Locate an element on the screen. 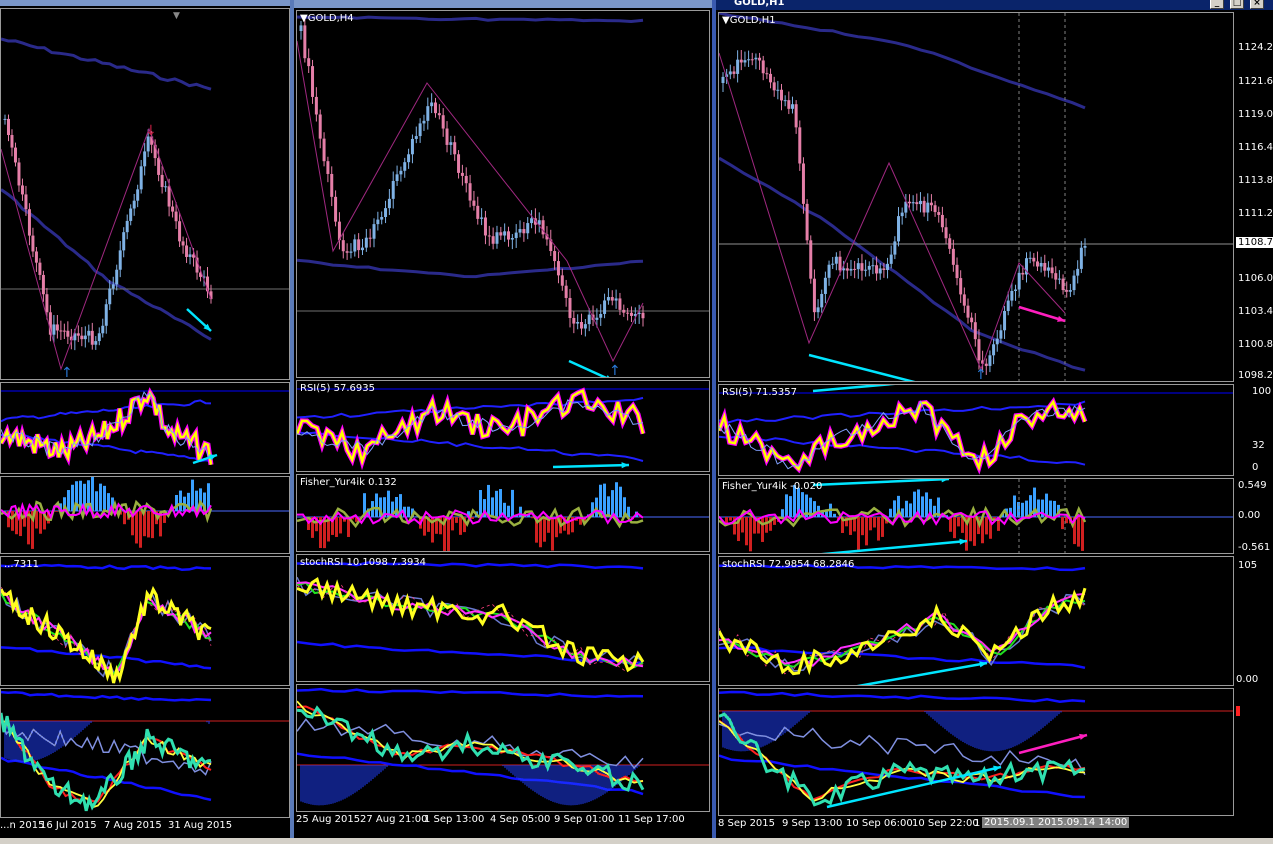 Image resolution: width=1273 pixels, height=844 pixels. price-tick: 1111.25 is located at coordinates (1255, 213).